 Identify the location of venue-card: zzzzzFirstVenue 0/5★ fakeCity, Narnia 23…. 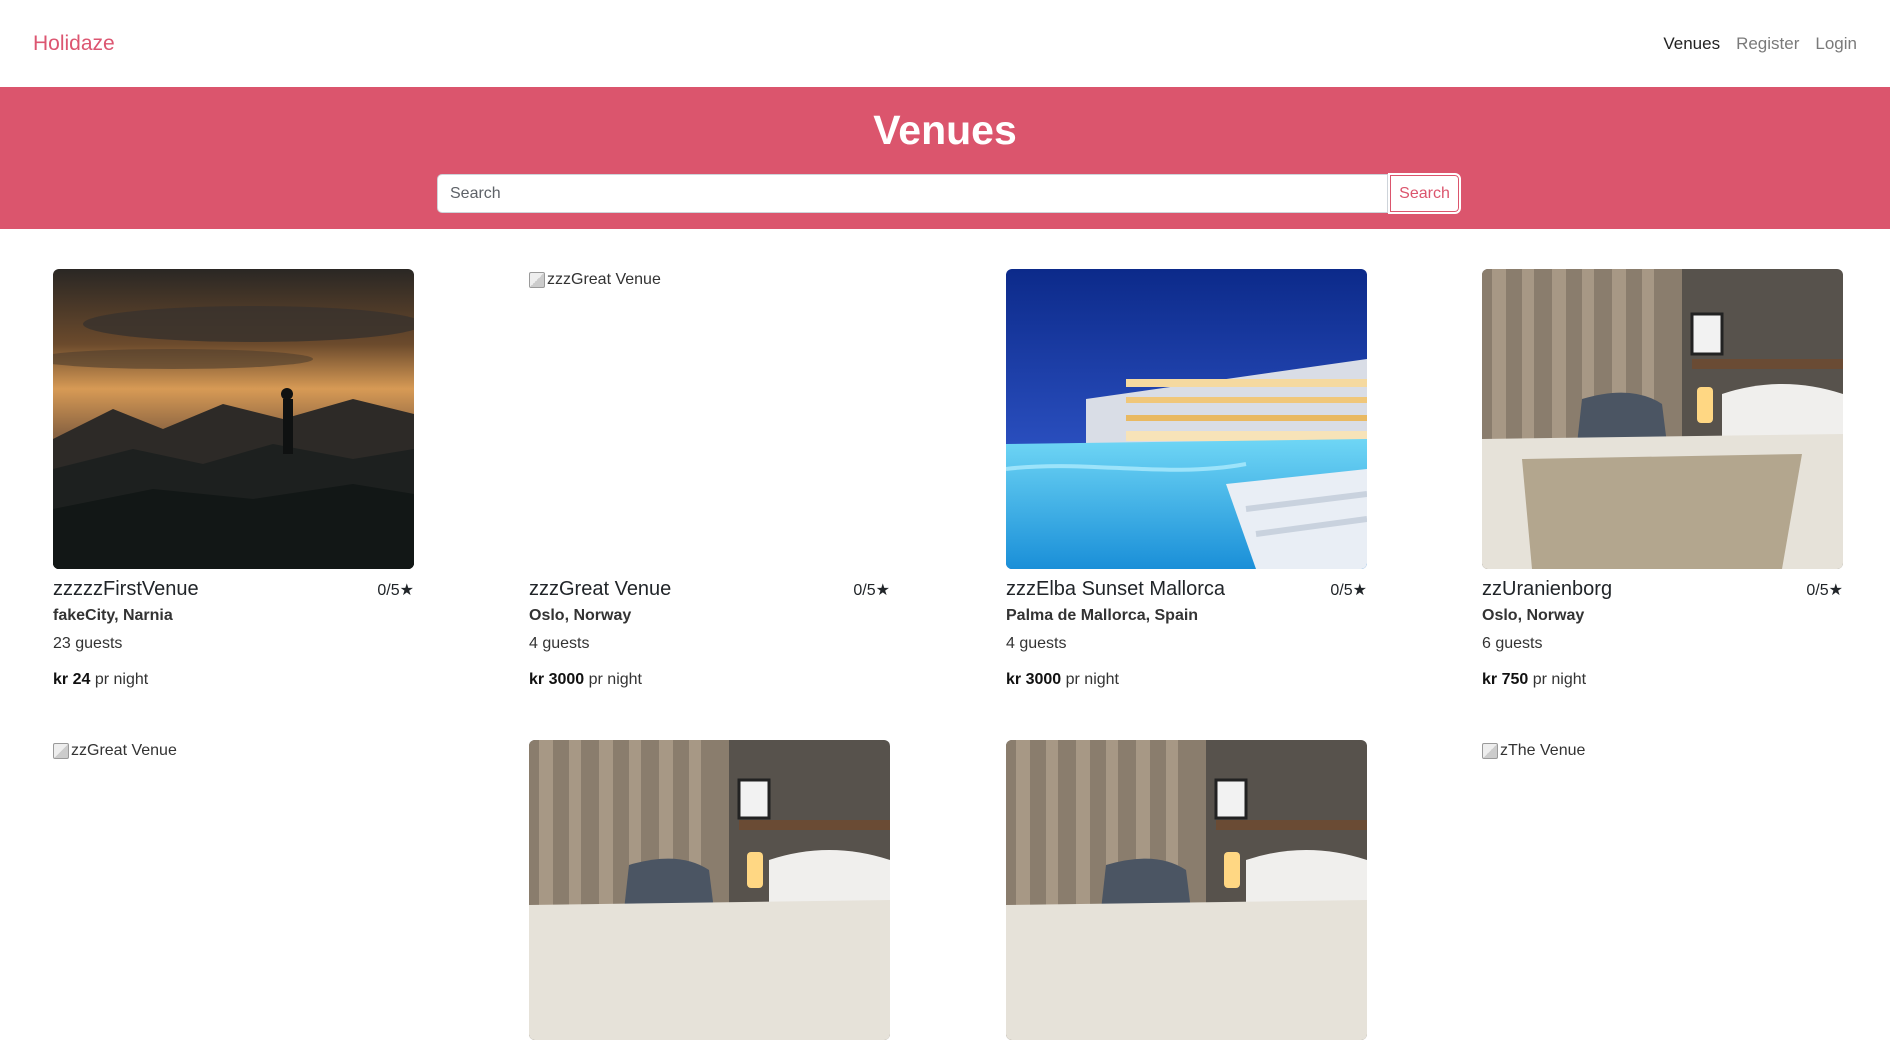
(233, 479).